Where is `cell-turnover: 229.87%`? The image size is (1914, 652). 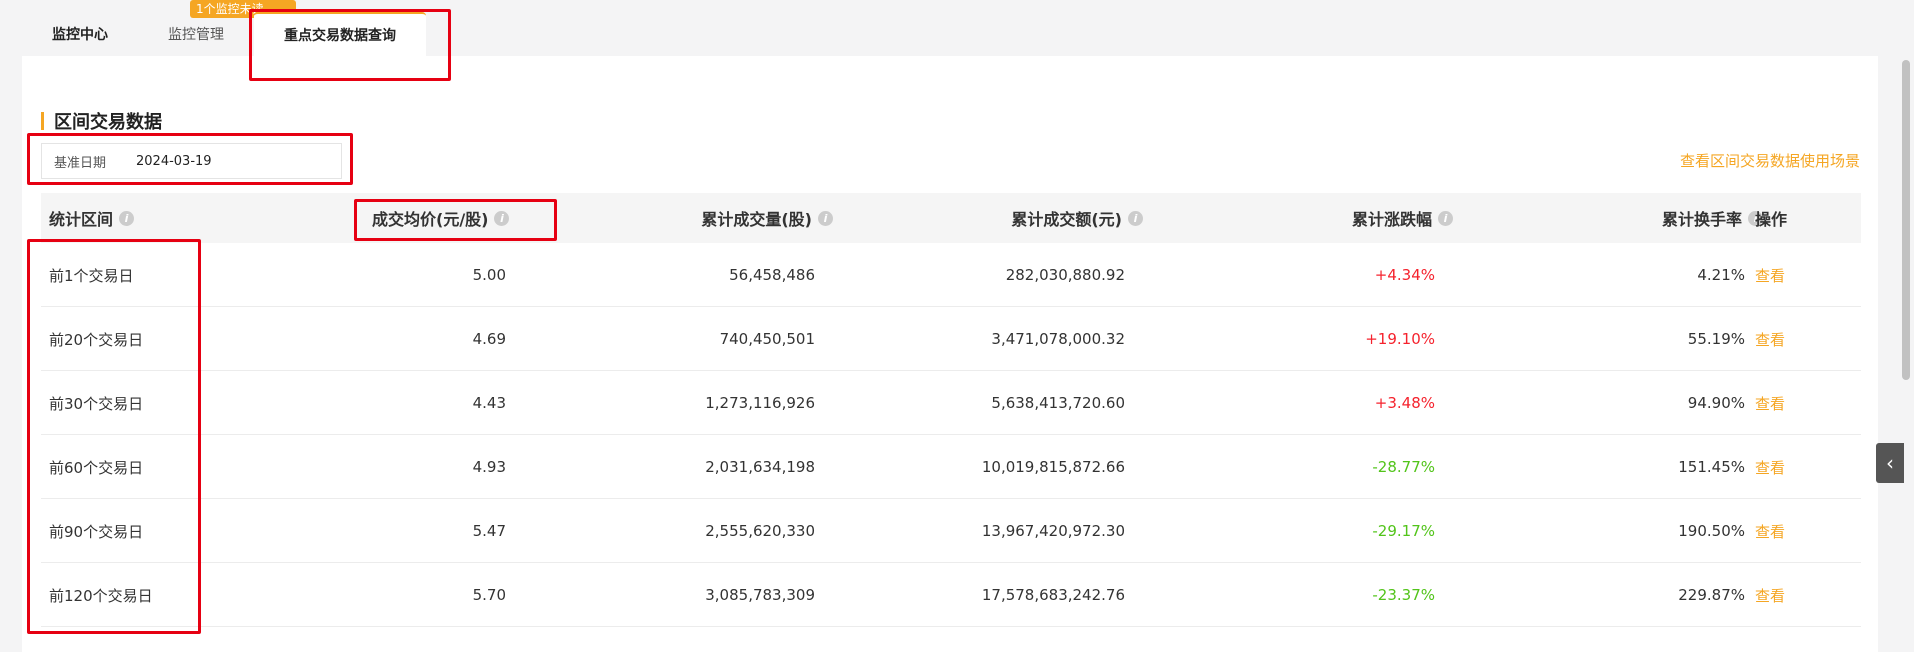 cell-turnover: 229.87% is located at coordinates (1711, 595).